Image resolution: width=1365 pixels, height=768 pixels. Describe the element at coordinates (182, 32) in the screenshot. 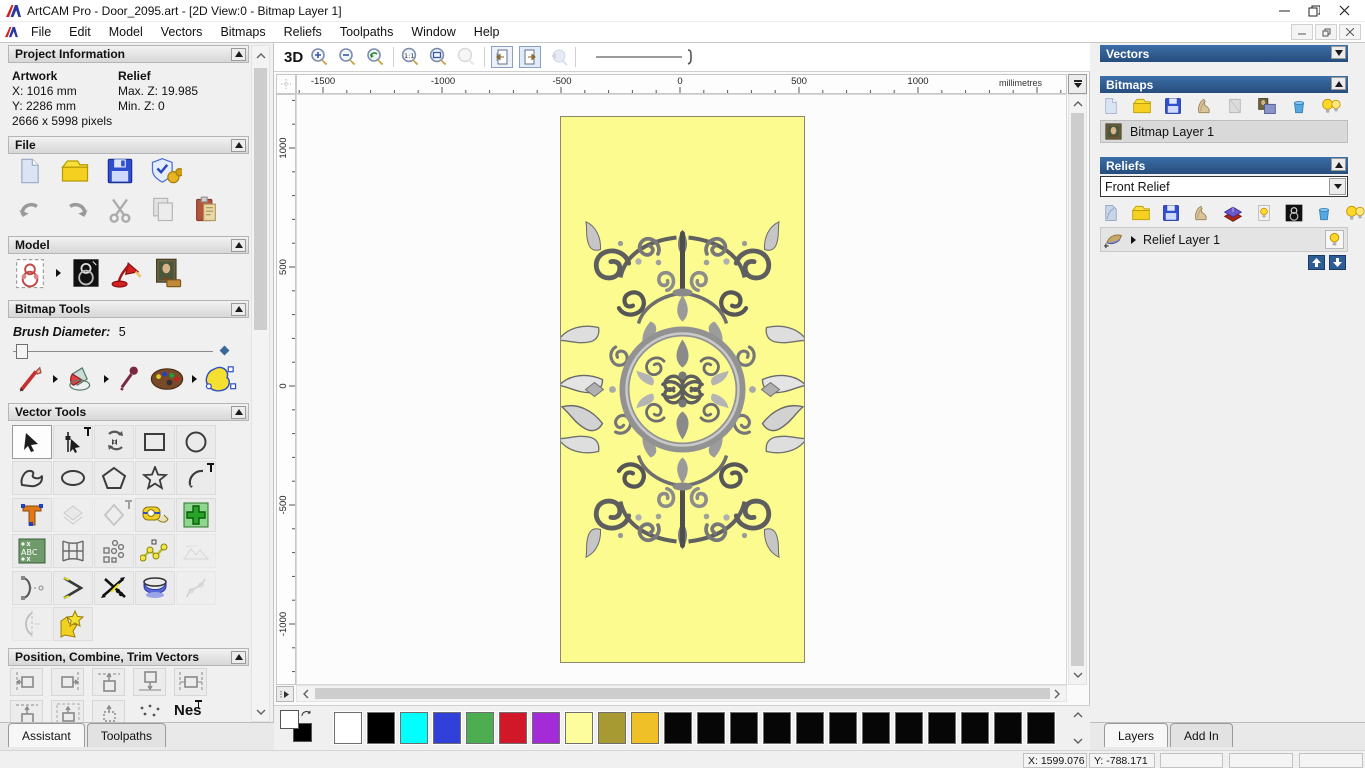

I see `menu-vectors: Vectors` at that location.